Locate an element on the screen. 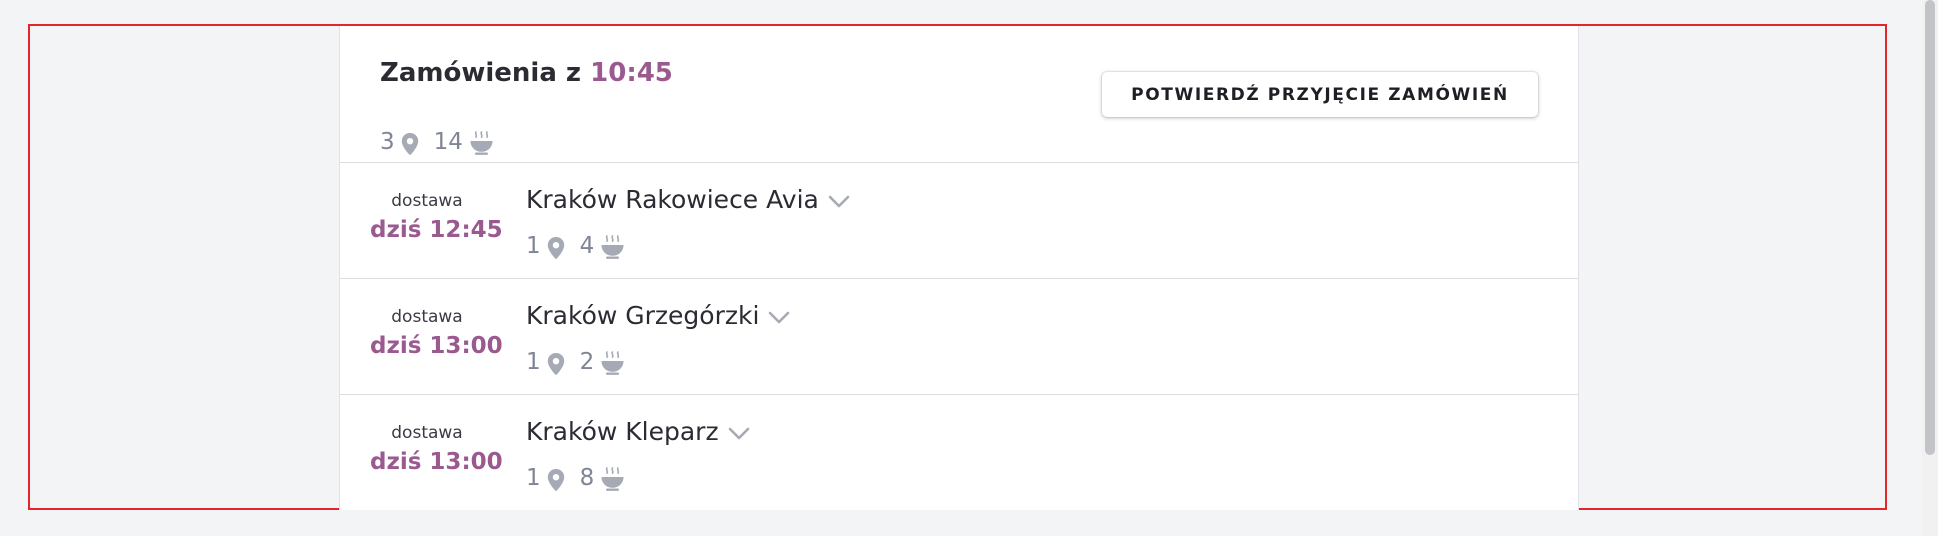 This screenshot has height=536, width=1938. title-prefix: Zamówienia z is located at coordinates (481, 73).